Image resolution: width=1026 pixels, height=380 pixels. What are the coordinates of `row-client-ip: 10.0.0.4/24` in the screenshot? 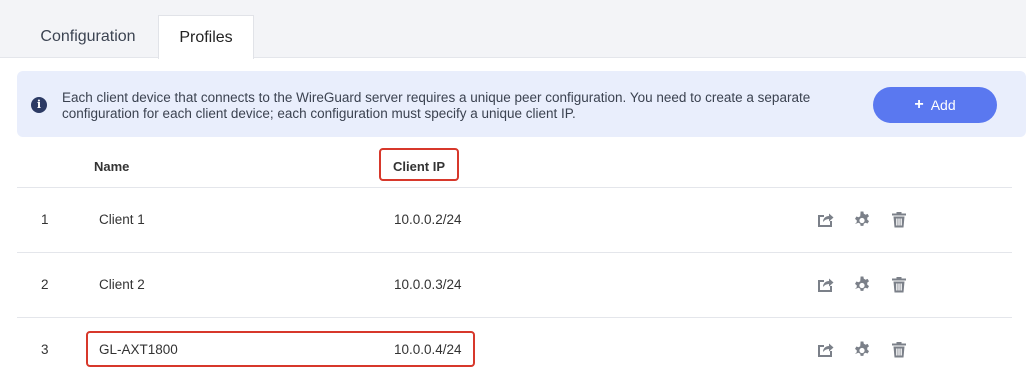 It's located at (428, 349).